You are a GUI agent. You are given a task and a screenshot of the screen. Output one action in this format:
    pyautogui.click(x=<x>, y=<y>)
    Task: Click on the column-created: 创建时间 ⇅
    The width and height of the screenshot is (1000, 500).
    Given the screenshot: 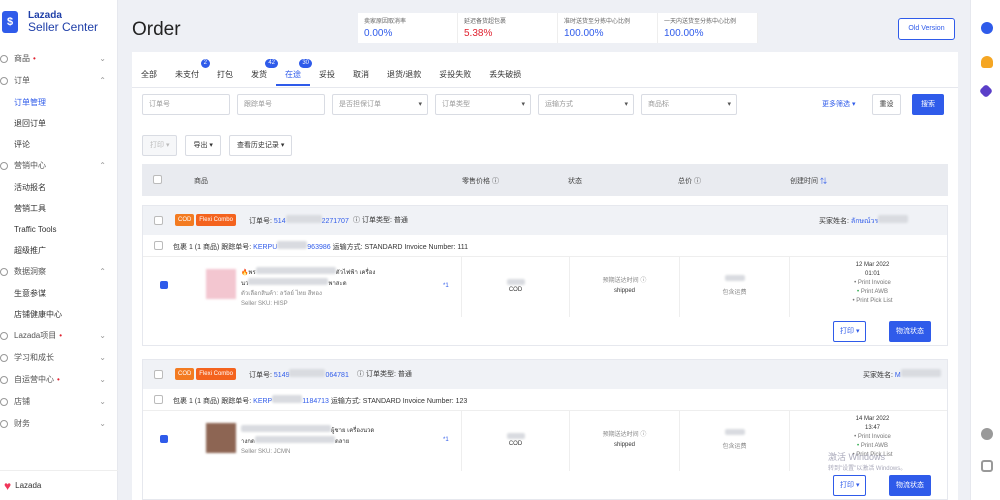 What is the action you would take?
    pyautogui.click(x=808, y=181)
    